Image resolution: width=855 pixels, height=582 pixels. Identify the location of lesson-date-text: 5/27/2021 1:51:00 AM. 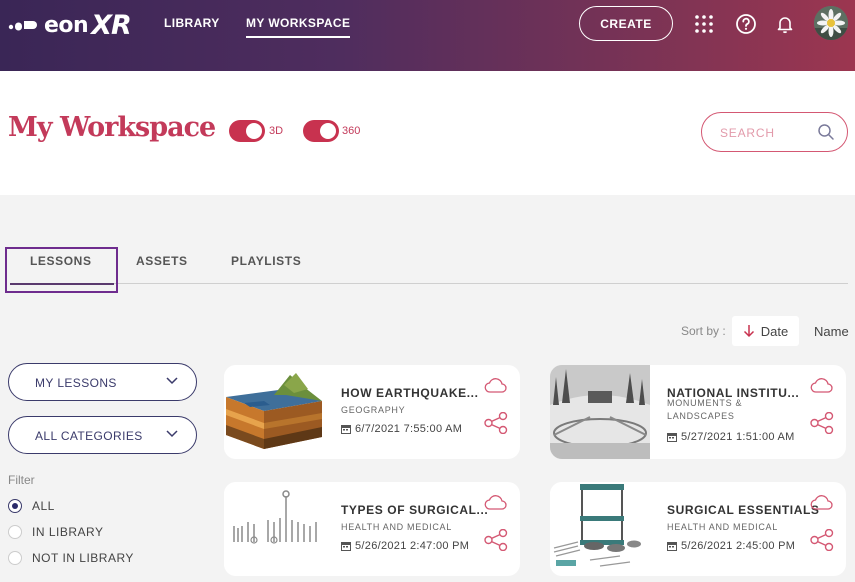
(738, 437).